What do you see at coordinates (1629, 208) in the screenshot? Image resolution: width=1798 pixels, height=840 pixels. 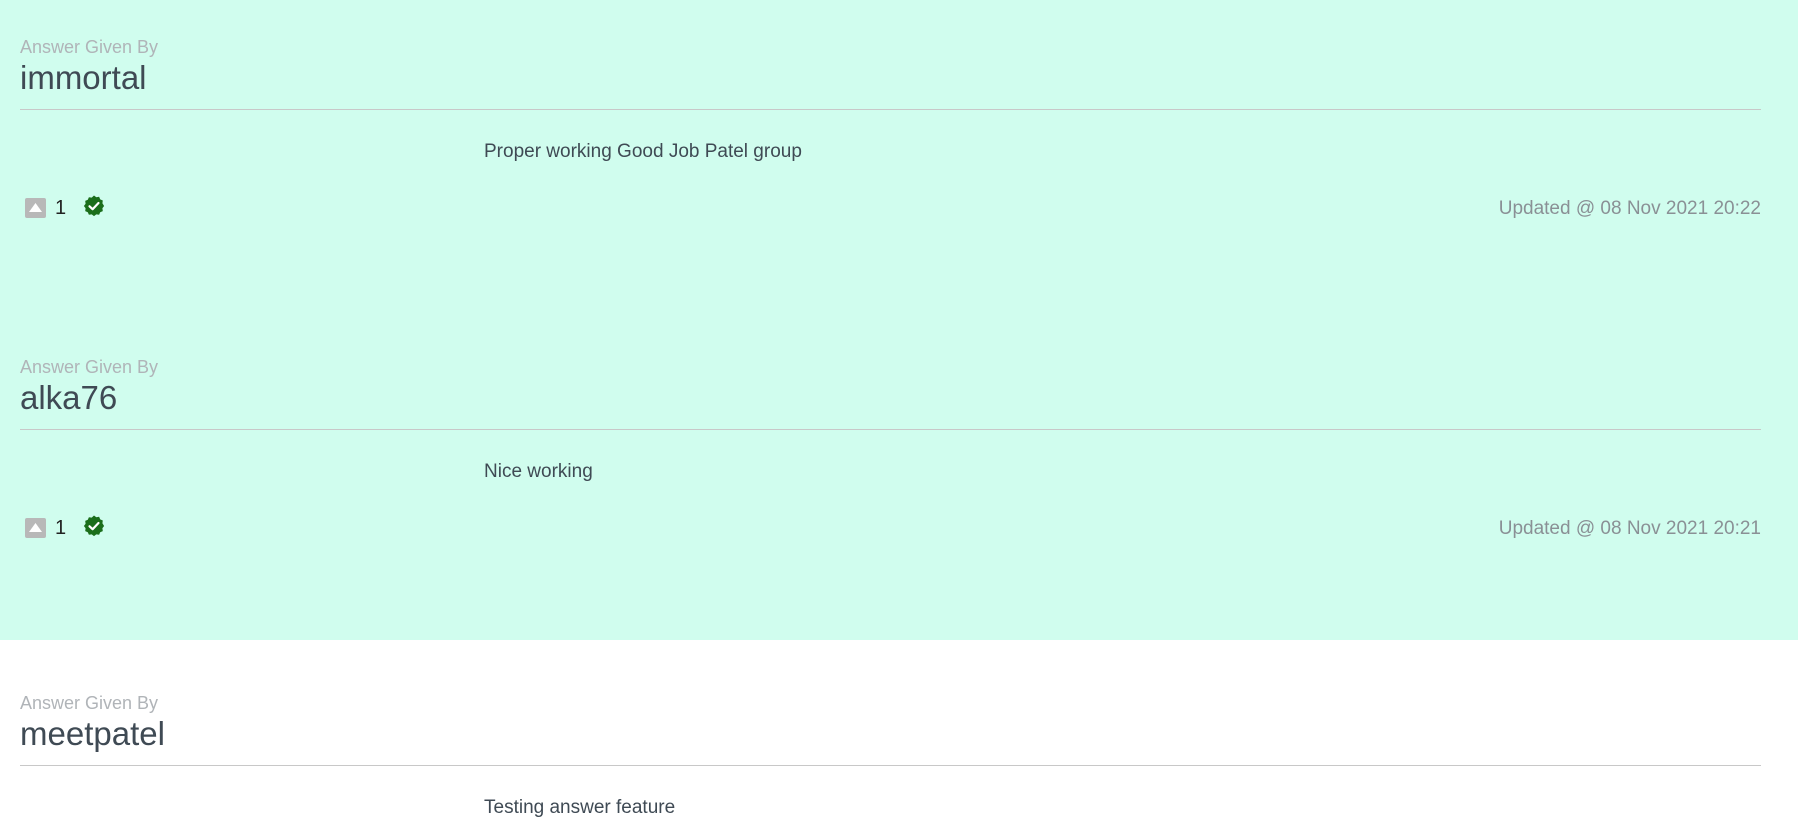 I see `updated-timestamp: Updated @ 08 Nov 2021 20:22` at bounding box center [1629, 208].